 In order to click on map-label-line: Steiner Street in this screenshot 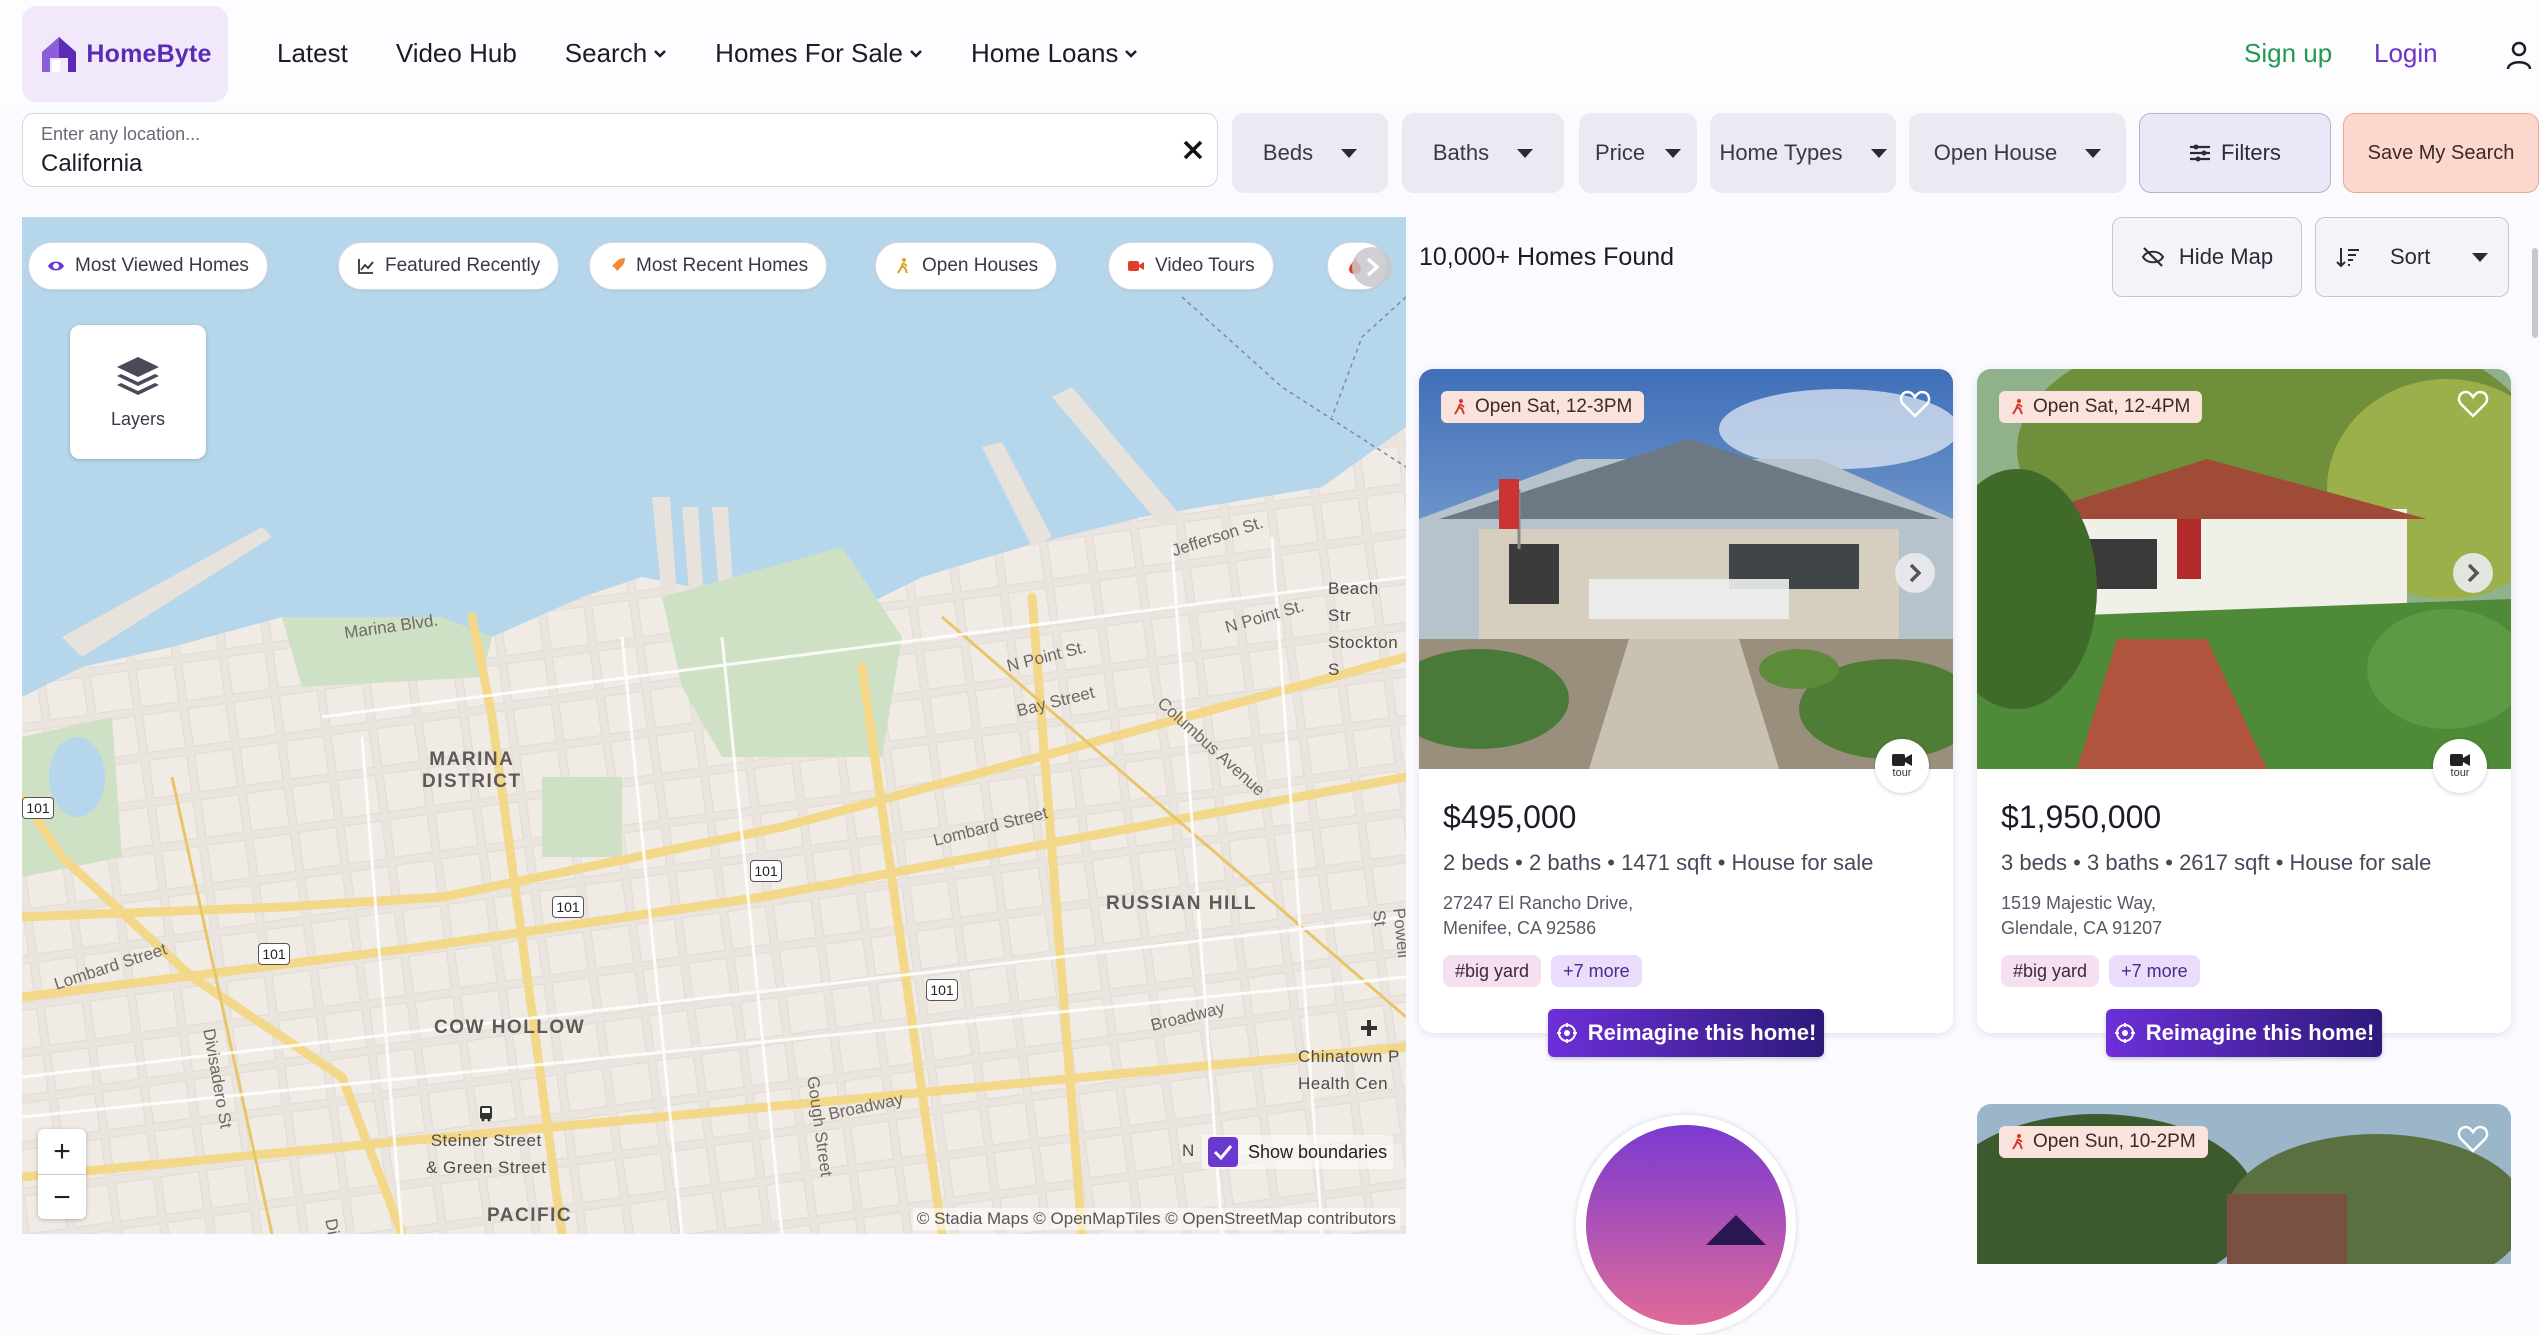, I will do `click(486, 1140)`.